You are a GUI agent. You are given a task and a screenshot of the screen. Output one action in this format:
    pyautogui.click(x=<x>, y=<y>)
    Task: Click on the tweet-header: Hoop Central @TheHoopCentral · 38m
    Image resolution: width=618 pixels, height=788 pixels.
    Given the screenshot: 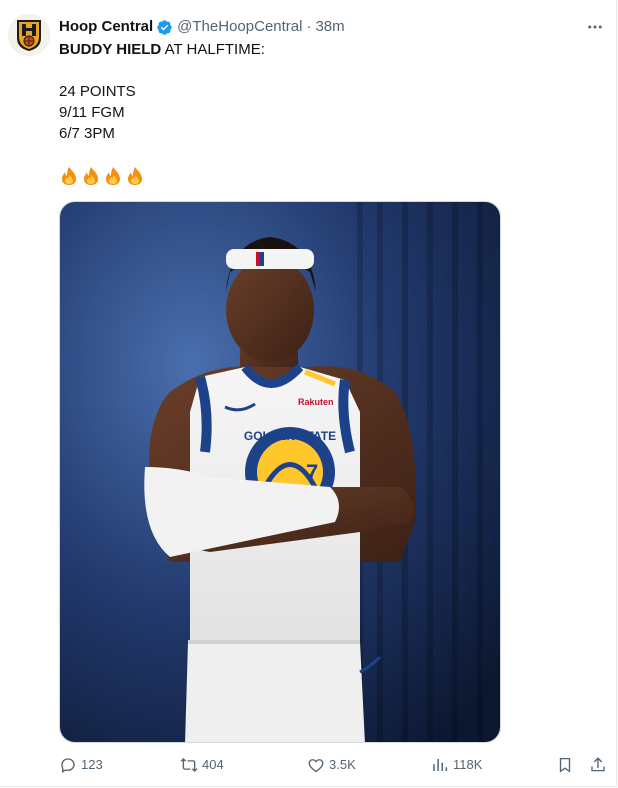 What is the action you would take?
    pyautogui.click(x=202, y=27)
    